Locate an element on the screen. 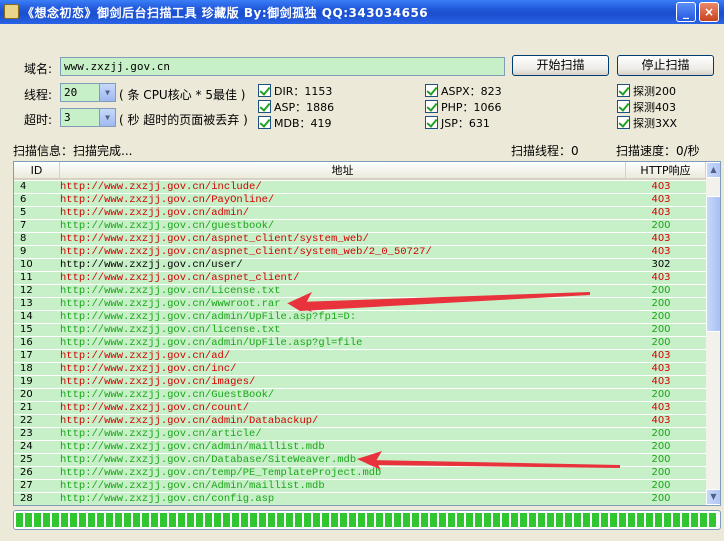 The width and height of the screenshot is (724, 541). checkbox-asp-label: ASP：1886 is located at coordinates (304, 107).